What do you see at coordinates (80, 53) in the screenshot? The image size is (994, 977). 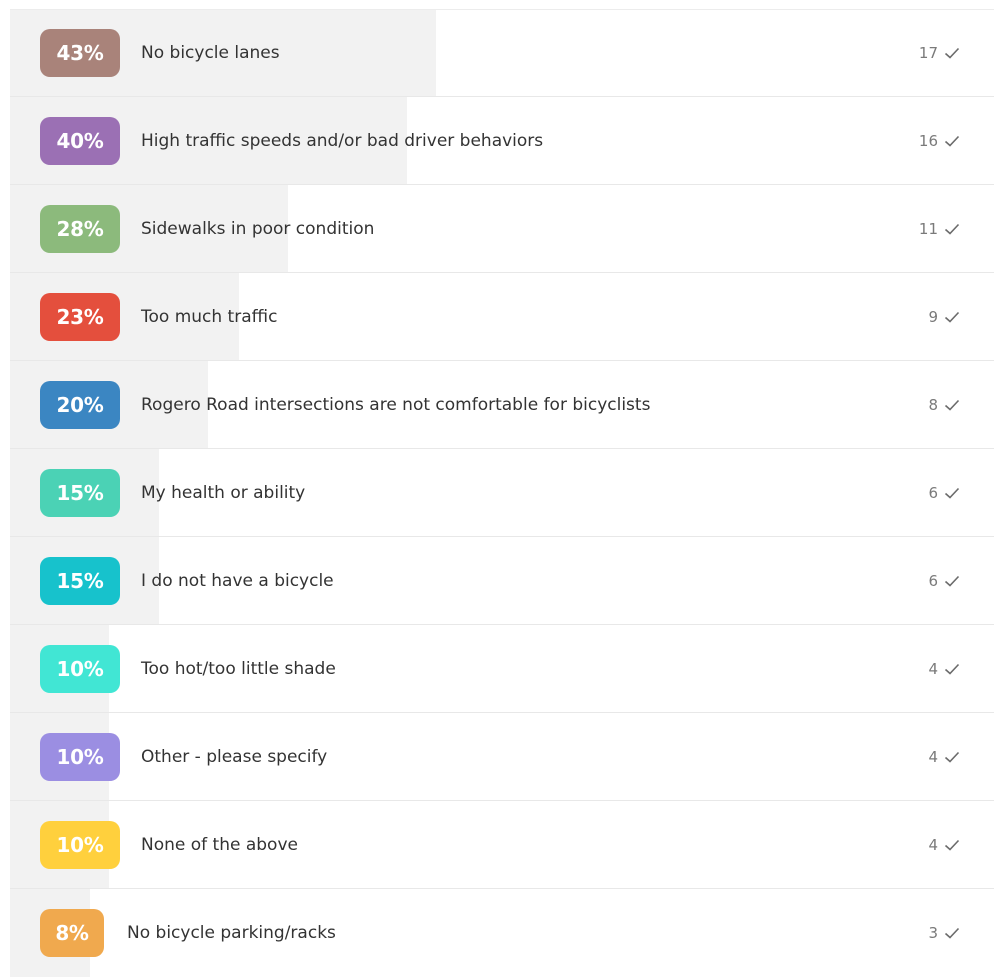 I see `percent-badge: 43%` at bounding box center [80, 53].